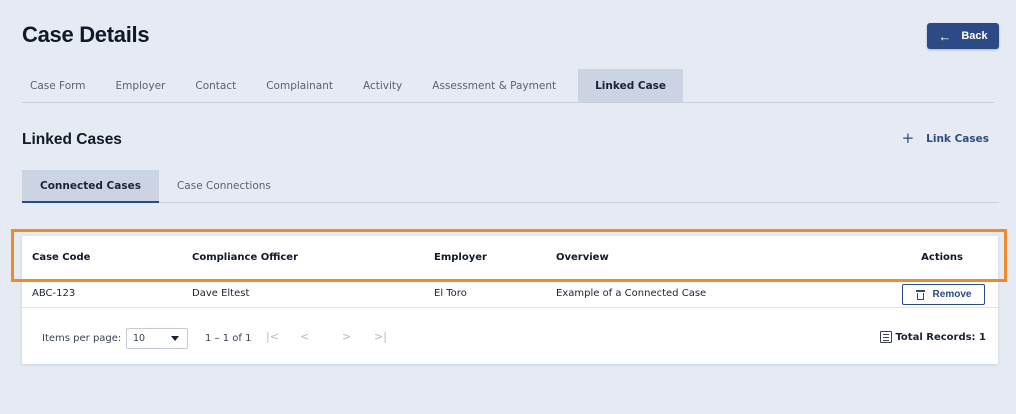 The image size is (1016, 414). What do you see at coordinates (380, 336) in the screenshot?
I see `last-page-button: >|` at bounding box center [380, 336].